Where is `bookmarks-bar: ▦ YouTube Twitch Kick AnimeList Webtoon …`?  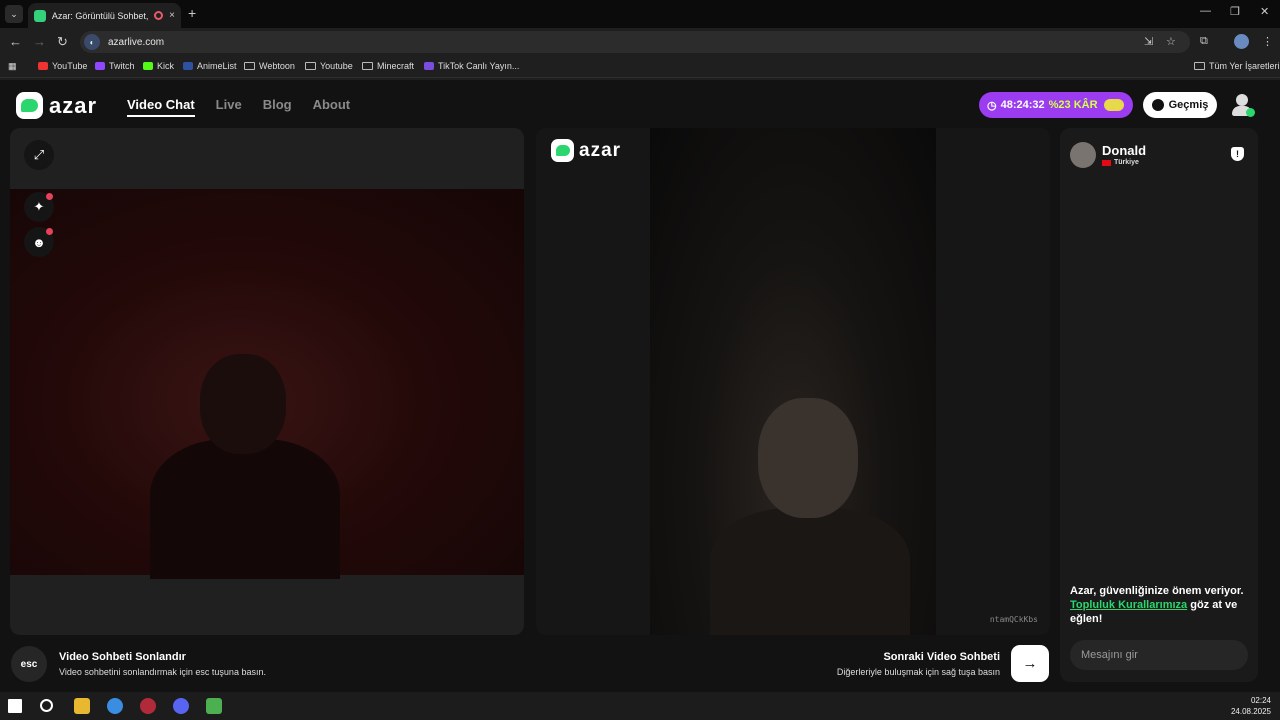 bookmarks-bar: ▦ YouTube Twitch Kick AnimeList Webtoon … is located at coordinates (640, 67).